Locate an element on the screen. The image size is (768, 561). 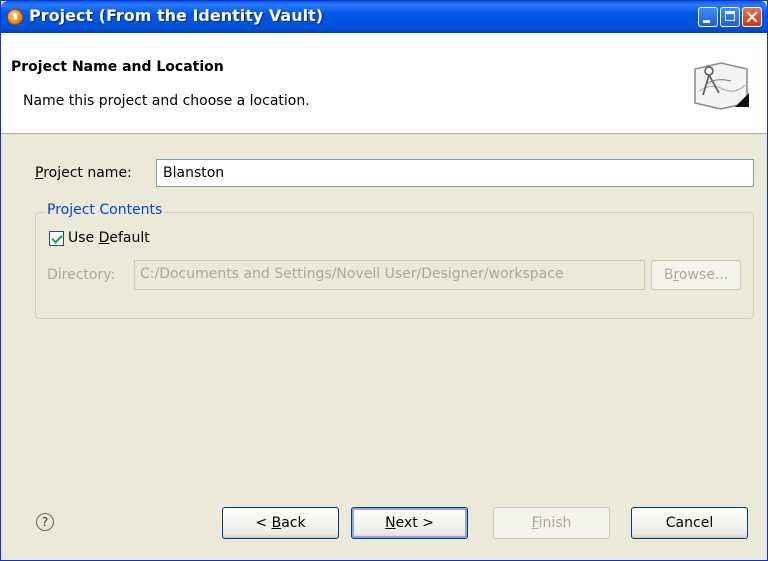
project-name-label-text: roject name: is located at coordinates (87, 173).